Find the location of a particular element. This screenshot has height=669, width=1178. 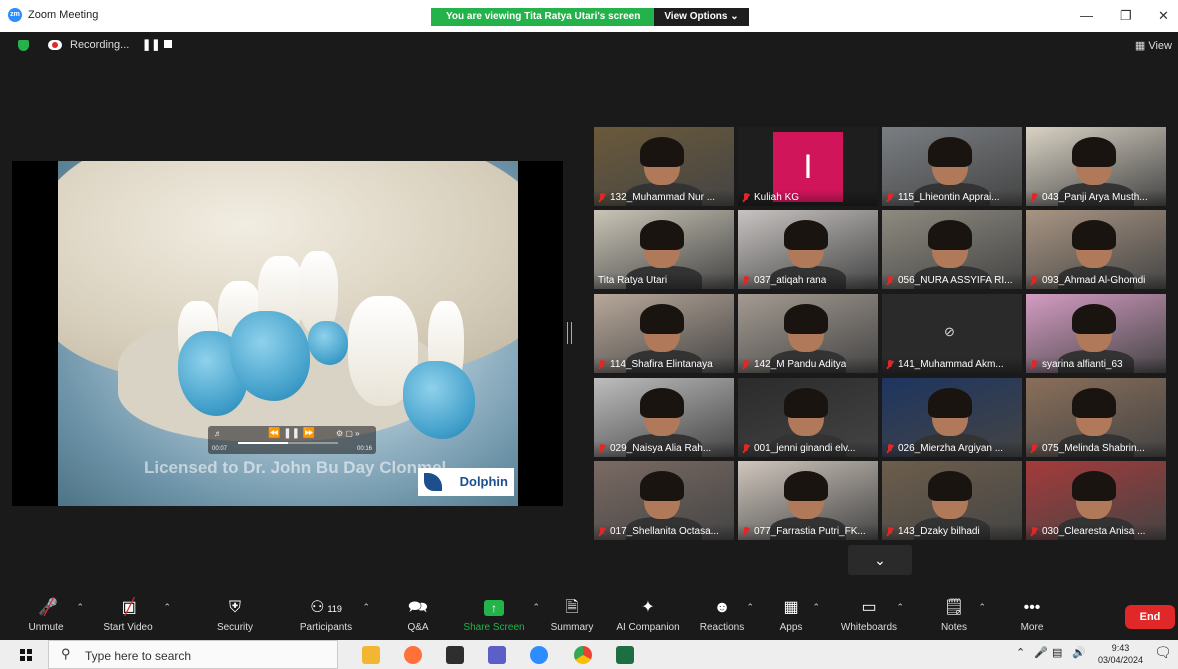

whiteboards-button: ▭ Whiteboards ⌃ is located at coordinates (871, 617).